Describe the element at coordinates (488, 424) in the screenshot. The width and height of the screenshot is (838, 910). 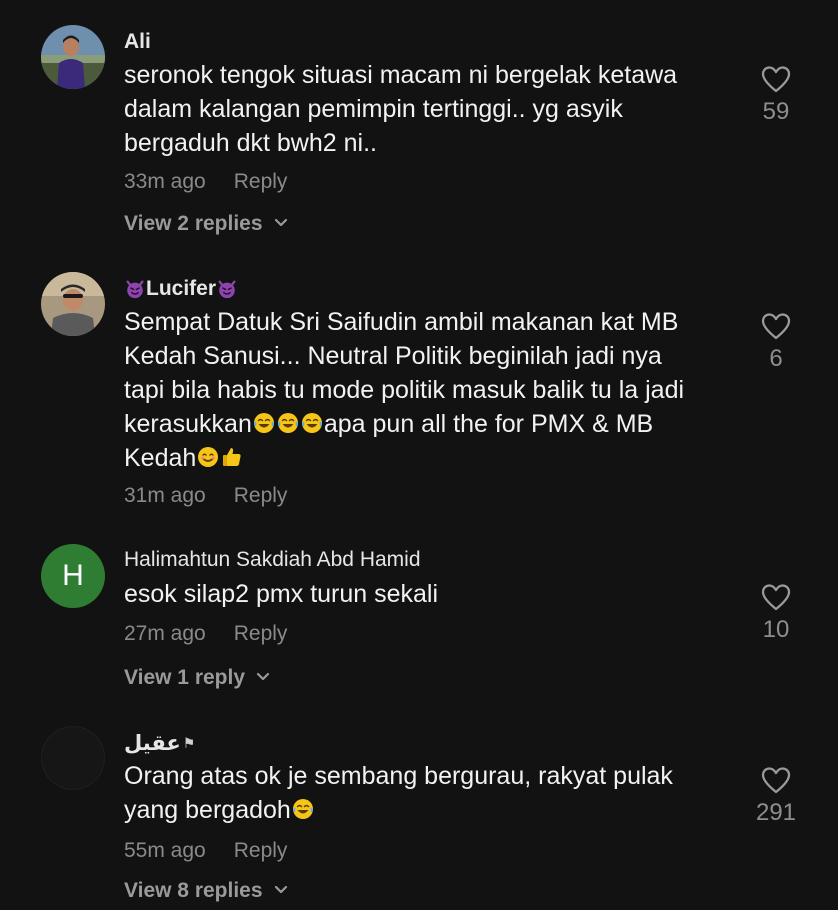
I see `comment-line-part: apa pun all the for PMX & MB` at that location.